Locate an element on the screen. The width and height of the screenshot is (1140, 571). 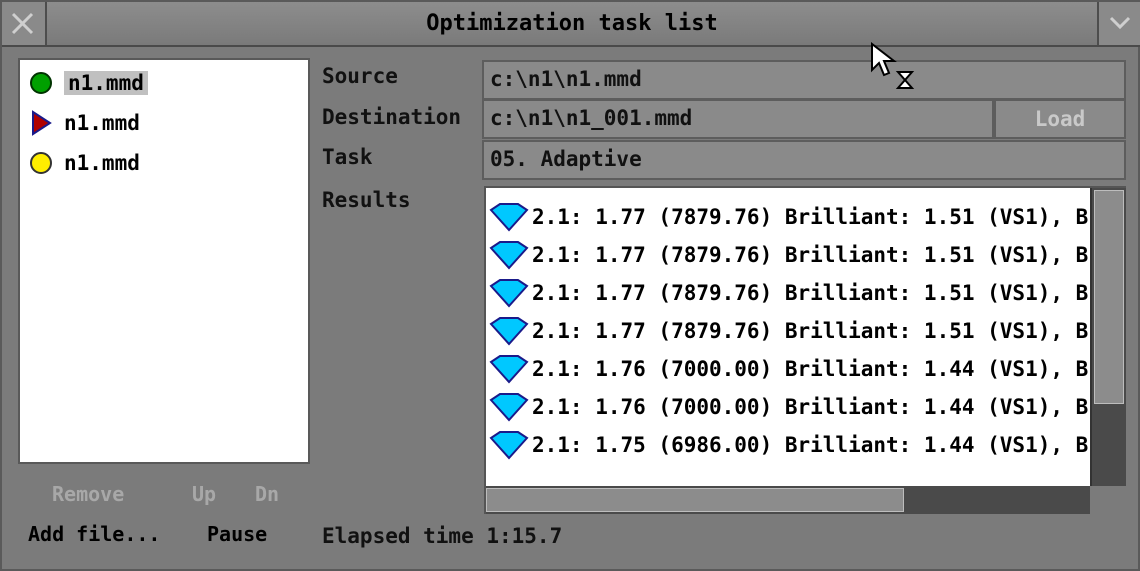
horizontal-scrollbar is located at coordinates (788, 500).